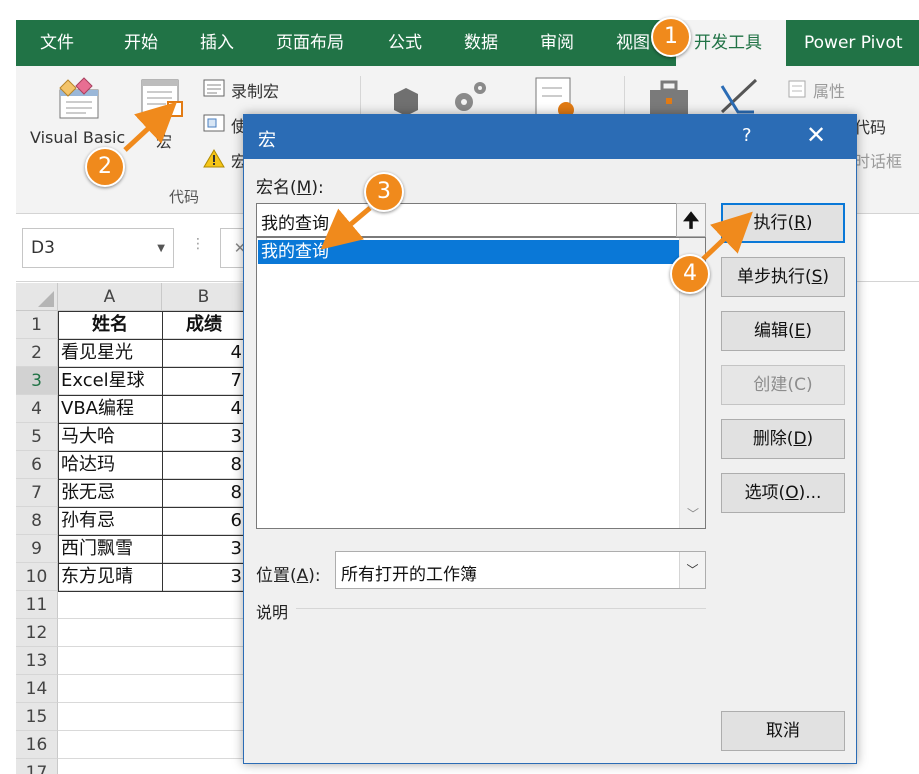 This screenshot has height=774, width=919. What do you see at coordinates (671, 37) in the screenshot?
I see `step-badge-1: 1` at bounding box center [671, 37].